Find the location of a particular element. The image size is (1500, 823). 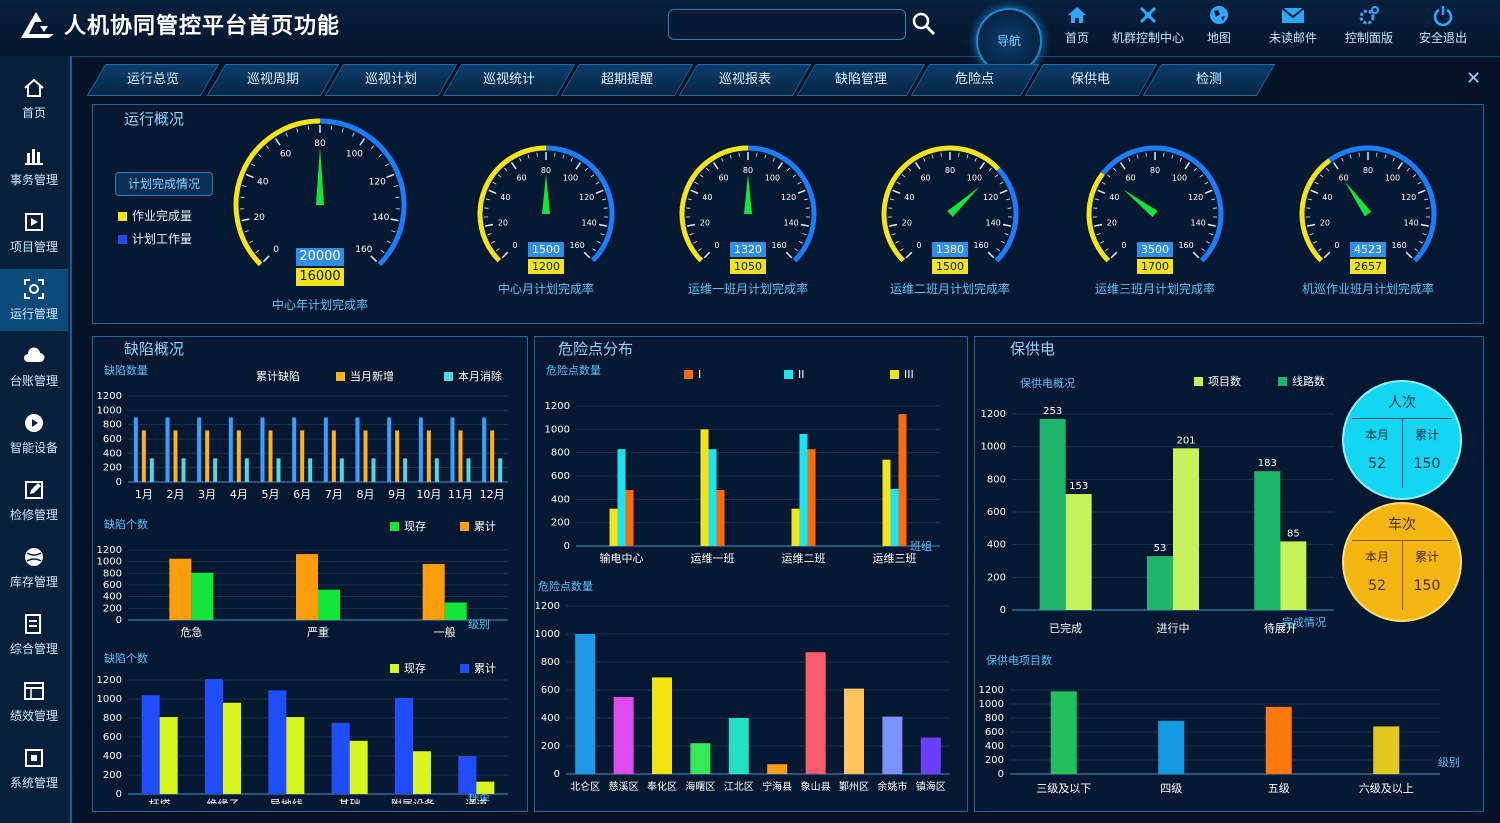

x-tick-label: 五级 is located at coordinates (1279, 788).